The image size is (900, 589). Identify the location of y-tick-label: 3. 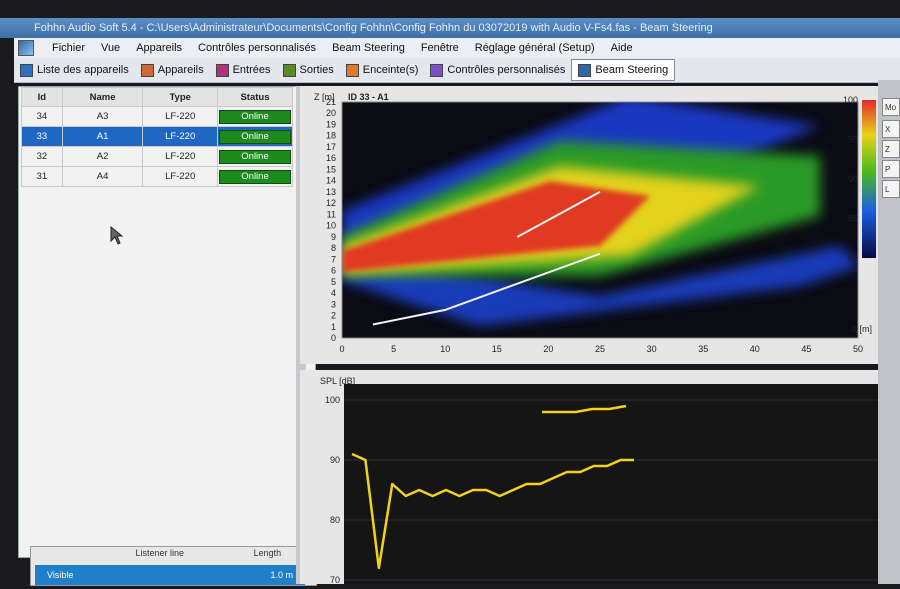
(333, 304).